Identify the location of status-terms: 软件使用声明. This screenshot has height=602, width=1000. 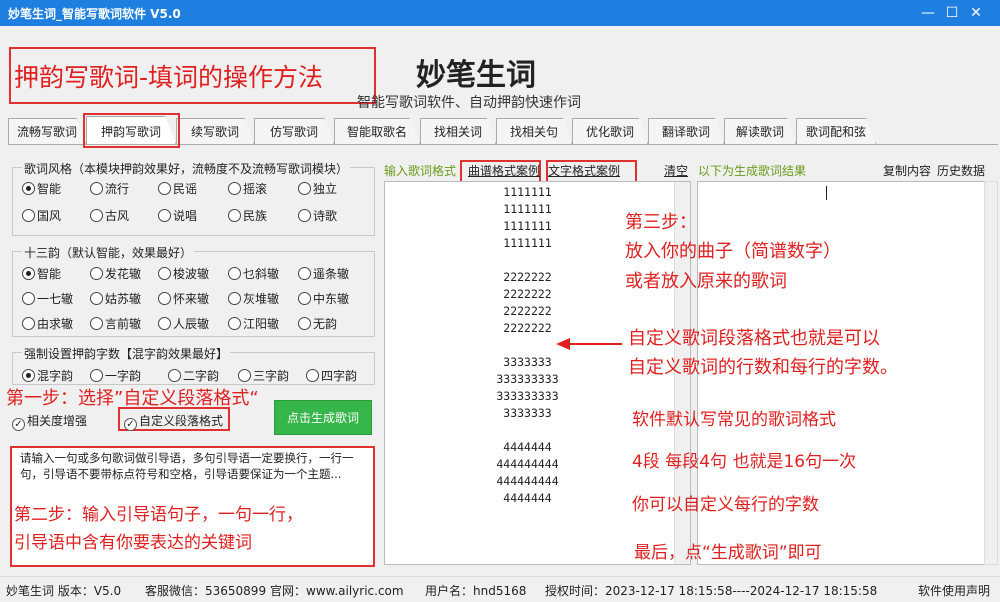
(954, 590).